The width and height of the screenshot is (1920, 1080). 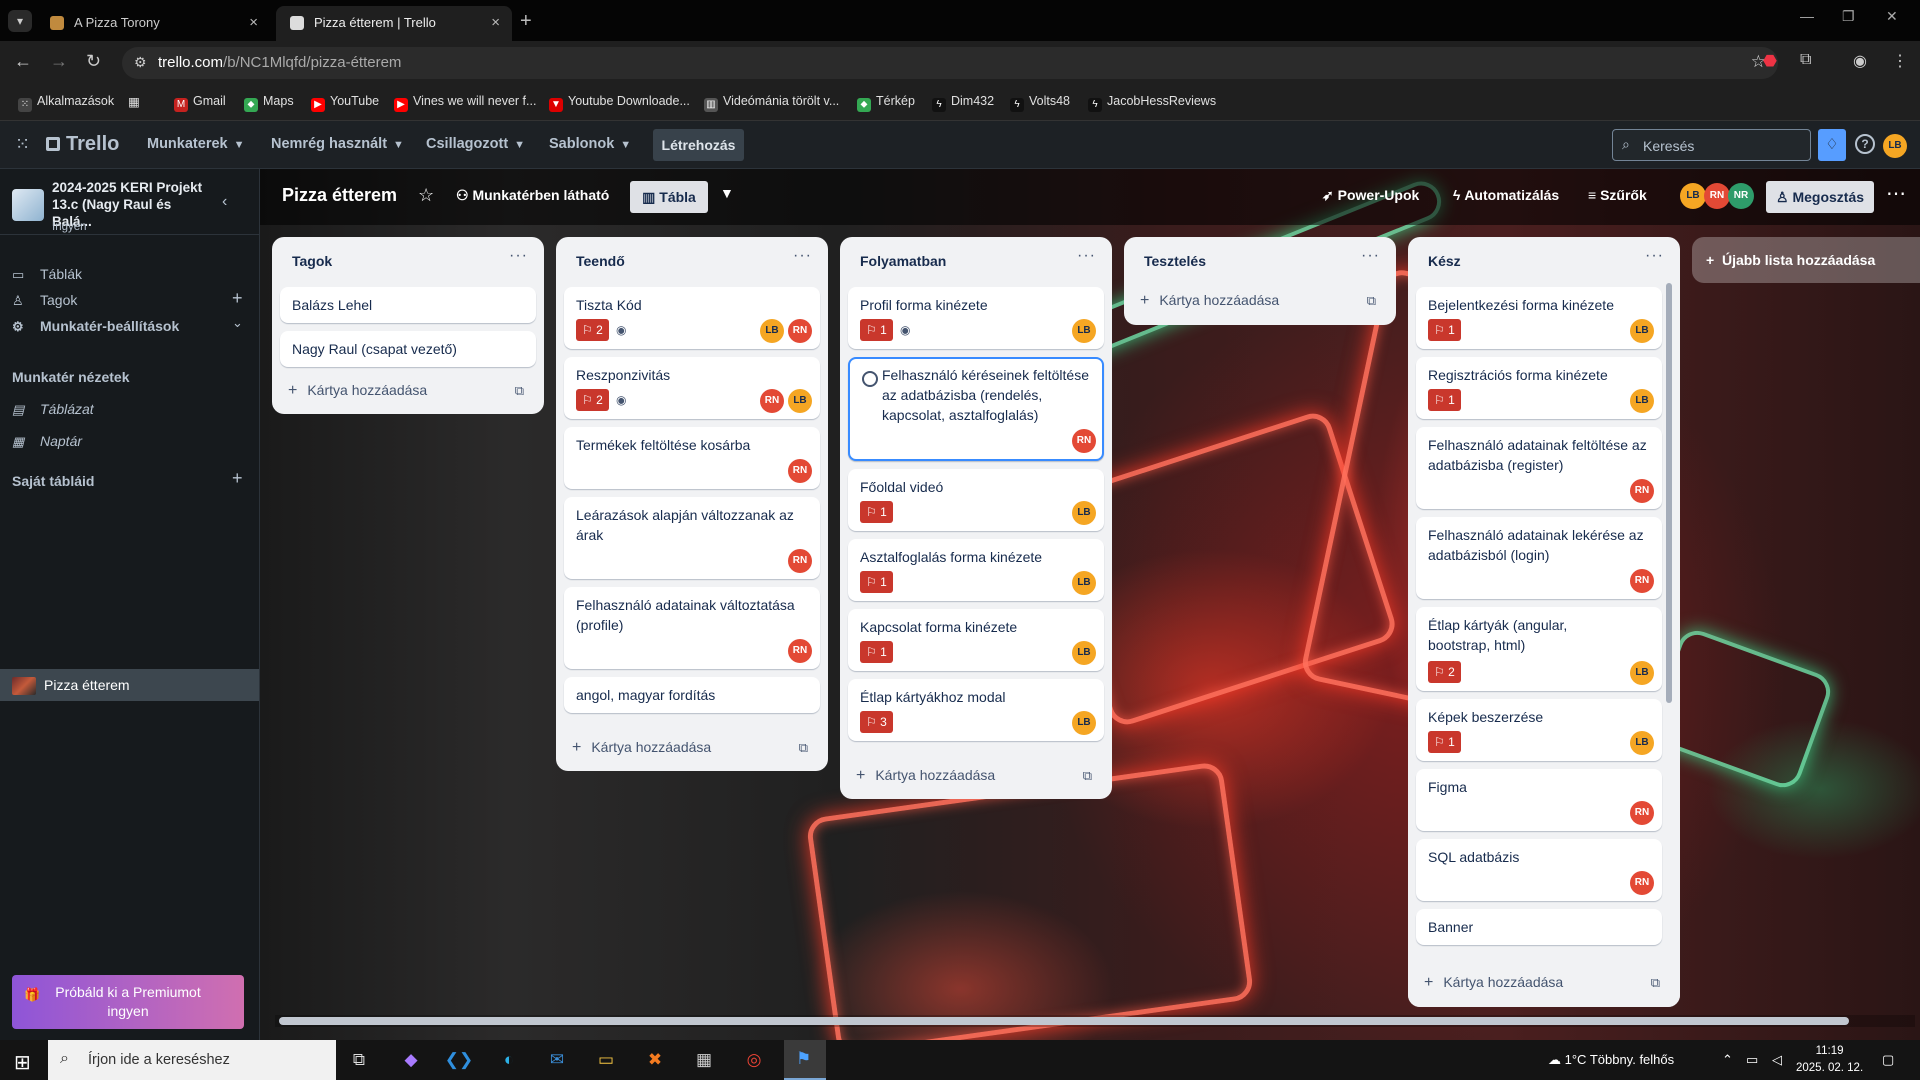 What do you see at coordinates (23, 61) in the screenshot?
I see `back-icon: ←` at bounding box center [23, 61].